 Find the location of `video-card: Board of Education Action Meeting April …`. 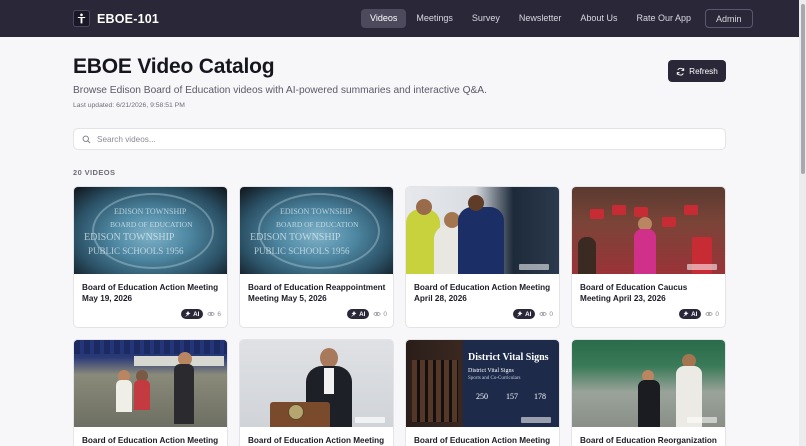

video-card: Board of Education Action Meeting April … is located at coordinates (482, 257).